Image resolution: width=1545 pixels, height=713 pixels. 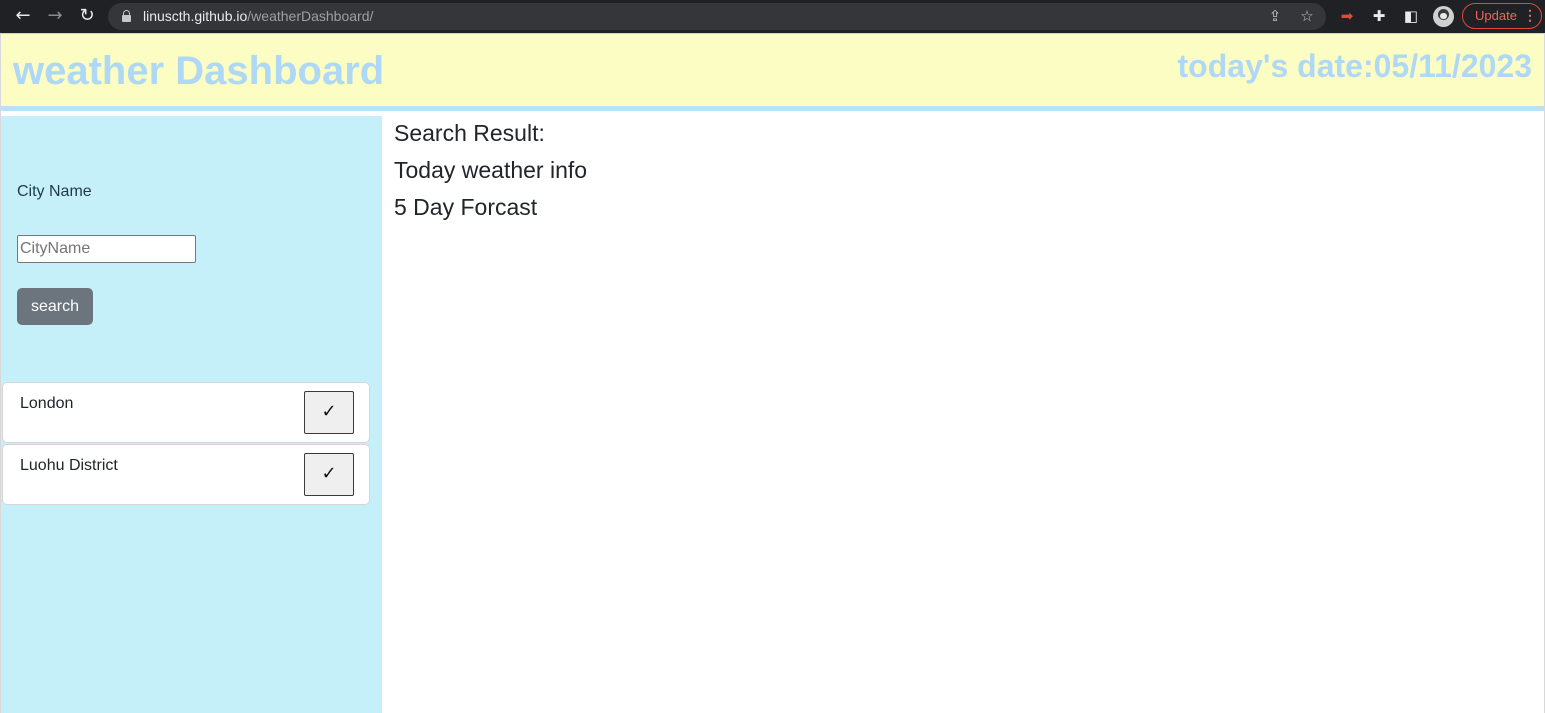 What do you see at coordinates (87, 16) in the screenshot?
I see `reload-icon: ↻` at bounding box center [87, 16].